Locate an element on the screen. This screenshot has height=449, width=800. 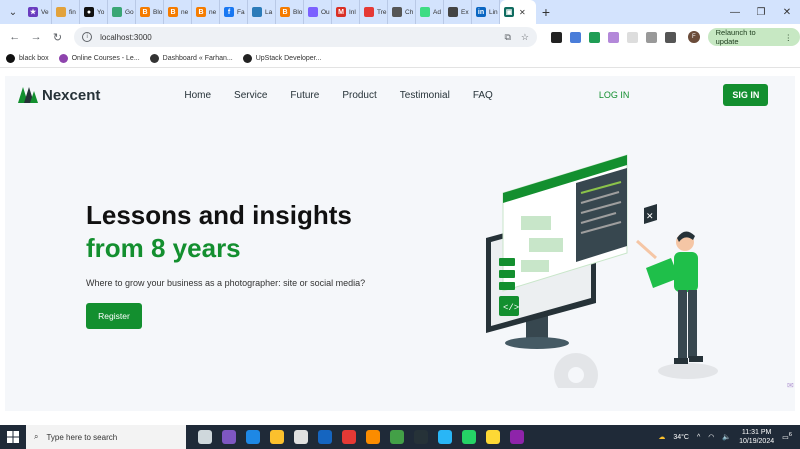
file-explorer-icon is located at coordinates (277, 437).